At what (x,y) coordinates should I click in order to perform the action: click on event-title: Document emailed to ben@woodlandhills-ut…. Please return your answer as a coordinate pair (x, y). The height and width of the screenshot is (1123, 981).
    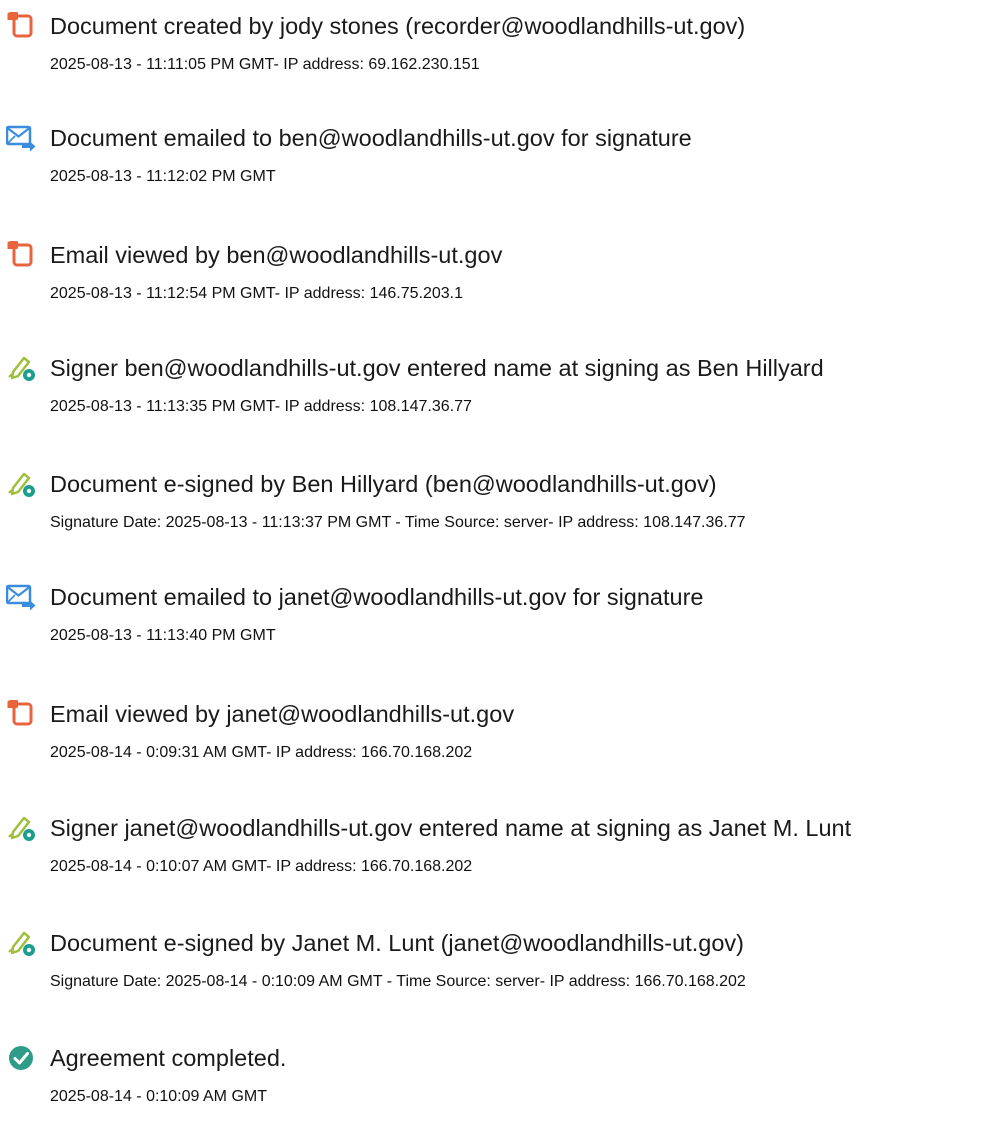
    Looking at the image, I should click on (371, 138).